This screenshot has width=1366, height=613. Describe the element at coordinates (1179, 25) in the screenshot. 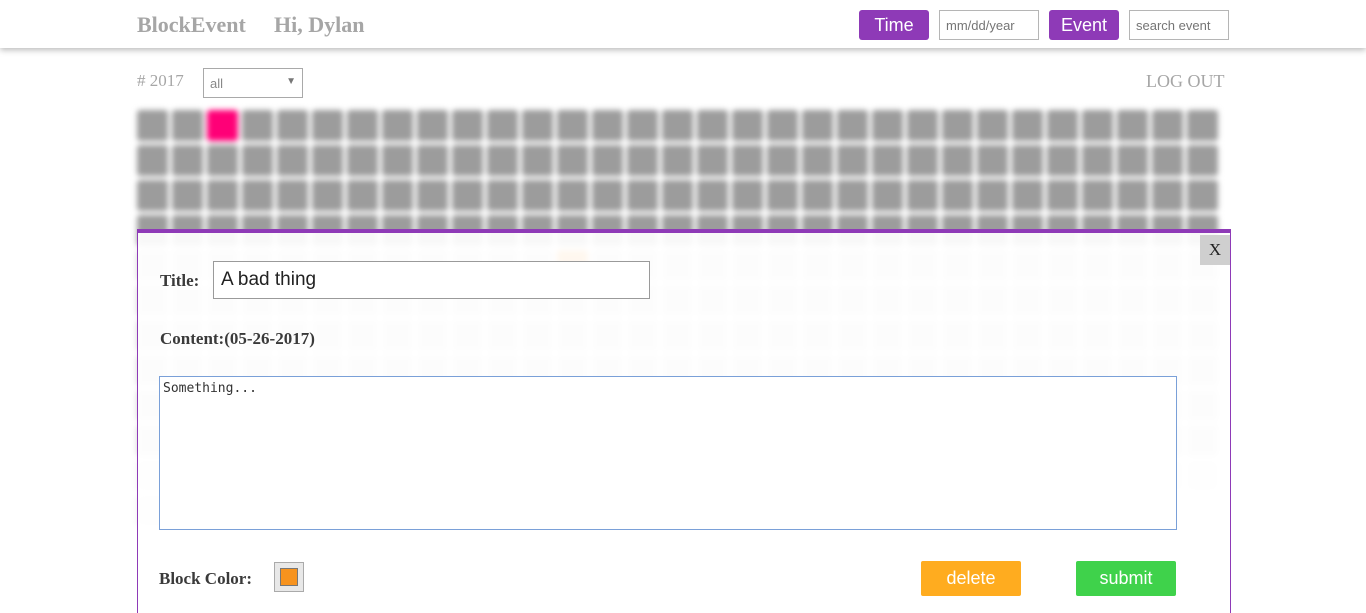

I see `search-event-input` at that location.